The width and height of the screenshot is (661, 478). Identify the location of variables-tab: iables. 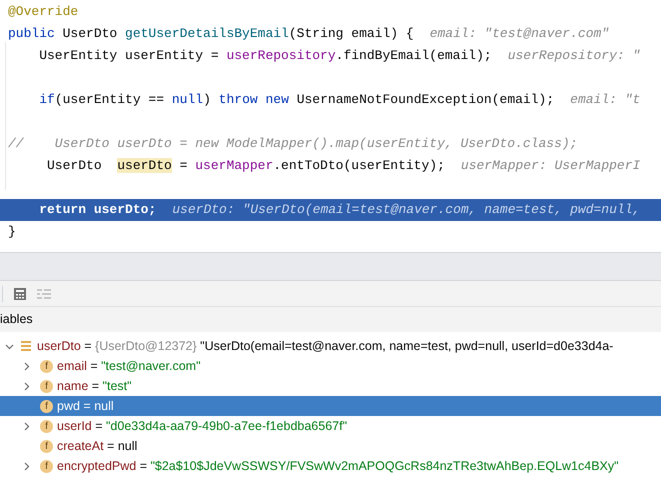
(16, 319).